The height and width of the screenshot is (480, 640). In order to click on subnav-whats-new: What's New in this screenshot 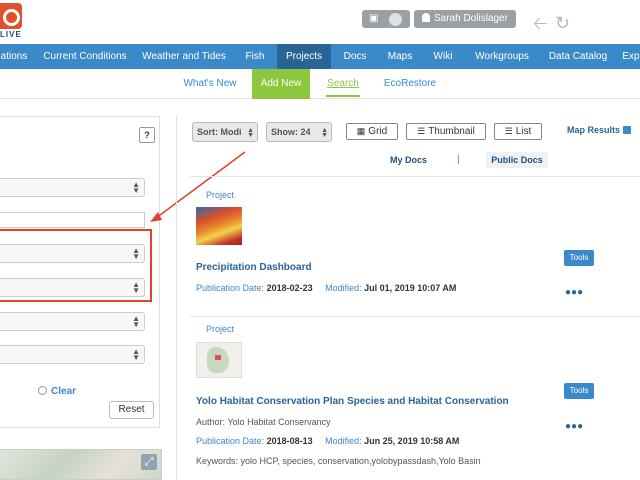, I will do `click(210, 84)`.